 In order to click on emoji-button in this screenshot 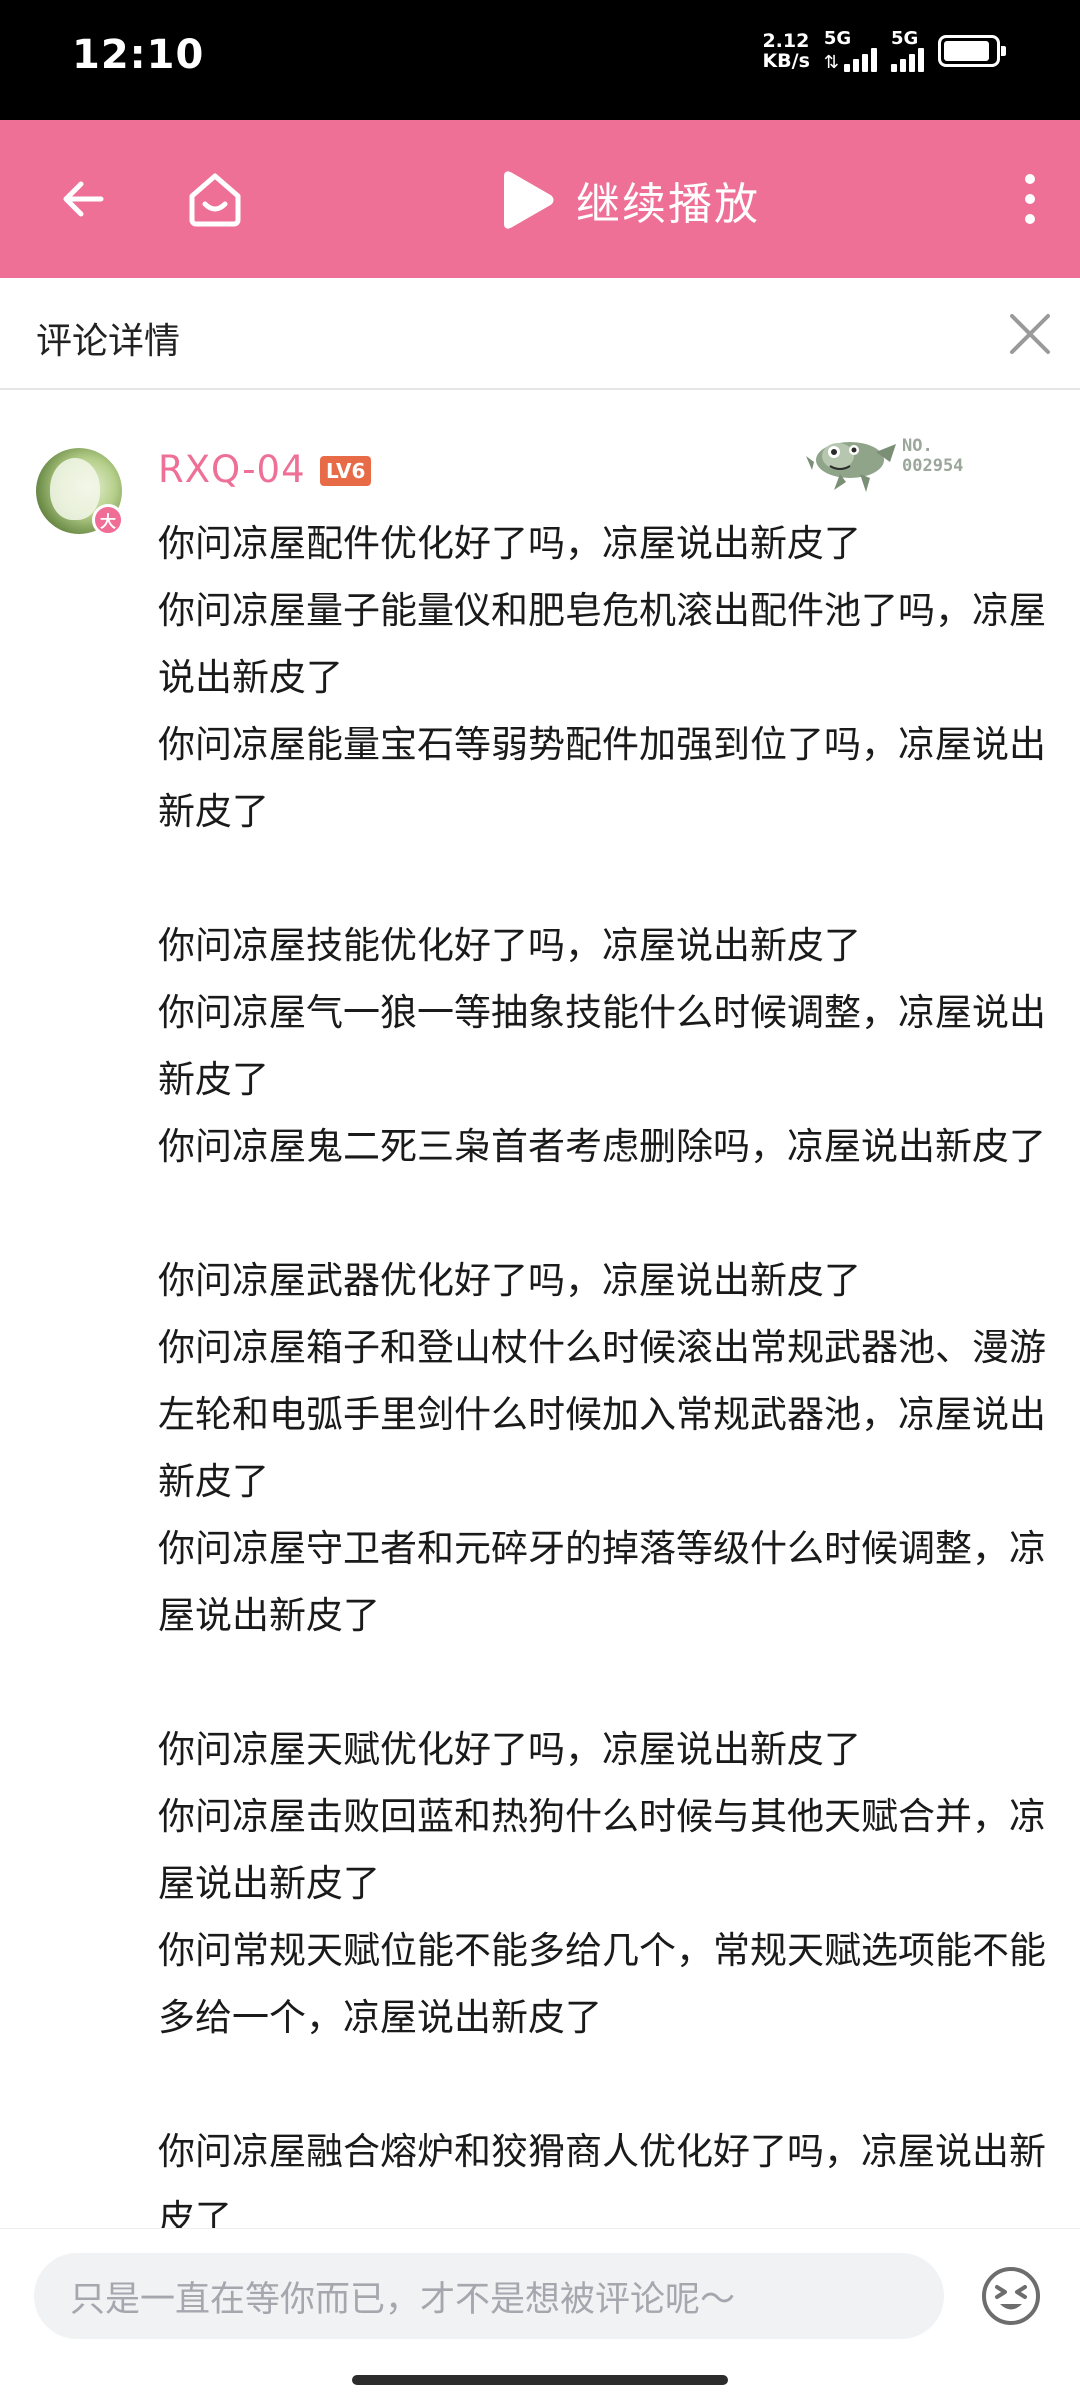, I will do `click(1011, 2296)`.